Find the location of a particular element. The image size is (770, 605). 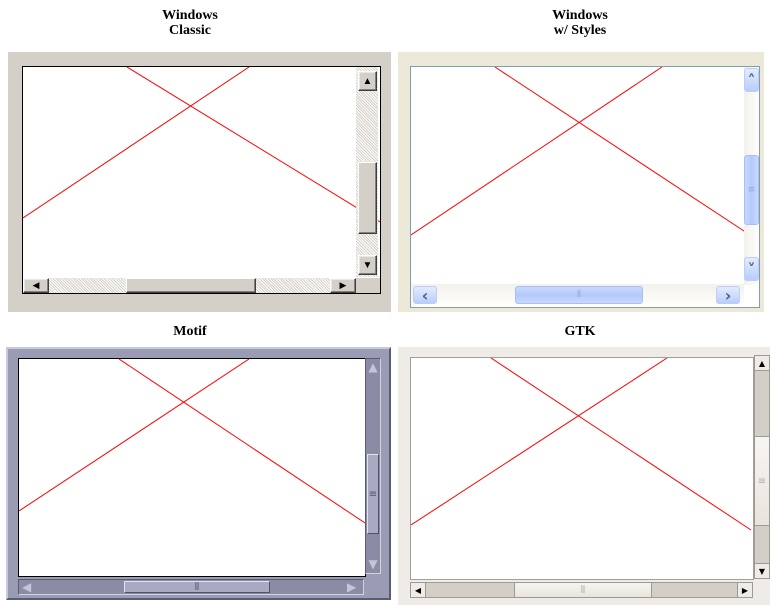

vertical-scrollbar: ˄ ≡ ˅ is located at coordinates (751, 176).